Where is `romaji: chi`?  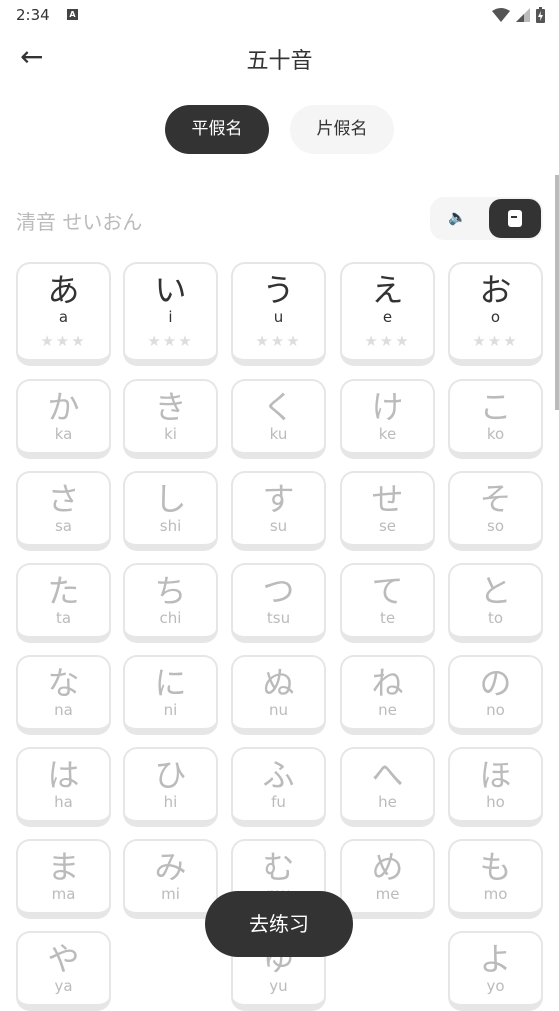 romaji: chi is located at coordinates (170, 618).